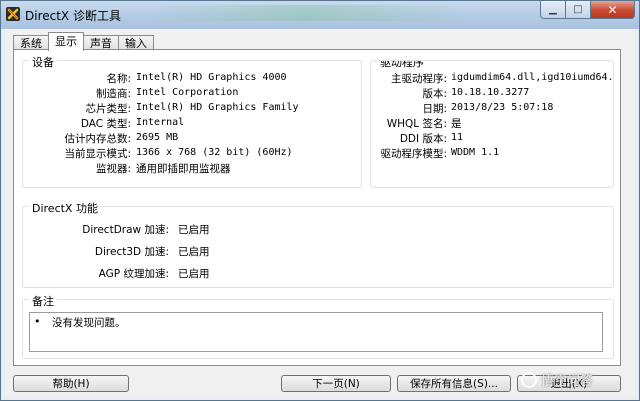 This screenshot has height=401, width=640. Describe the element at coordinates (13, 14) in the screenshot. I see `directx-x-icon` at that location.